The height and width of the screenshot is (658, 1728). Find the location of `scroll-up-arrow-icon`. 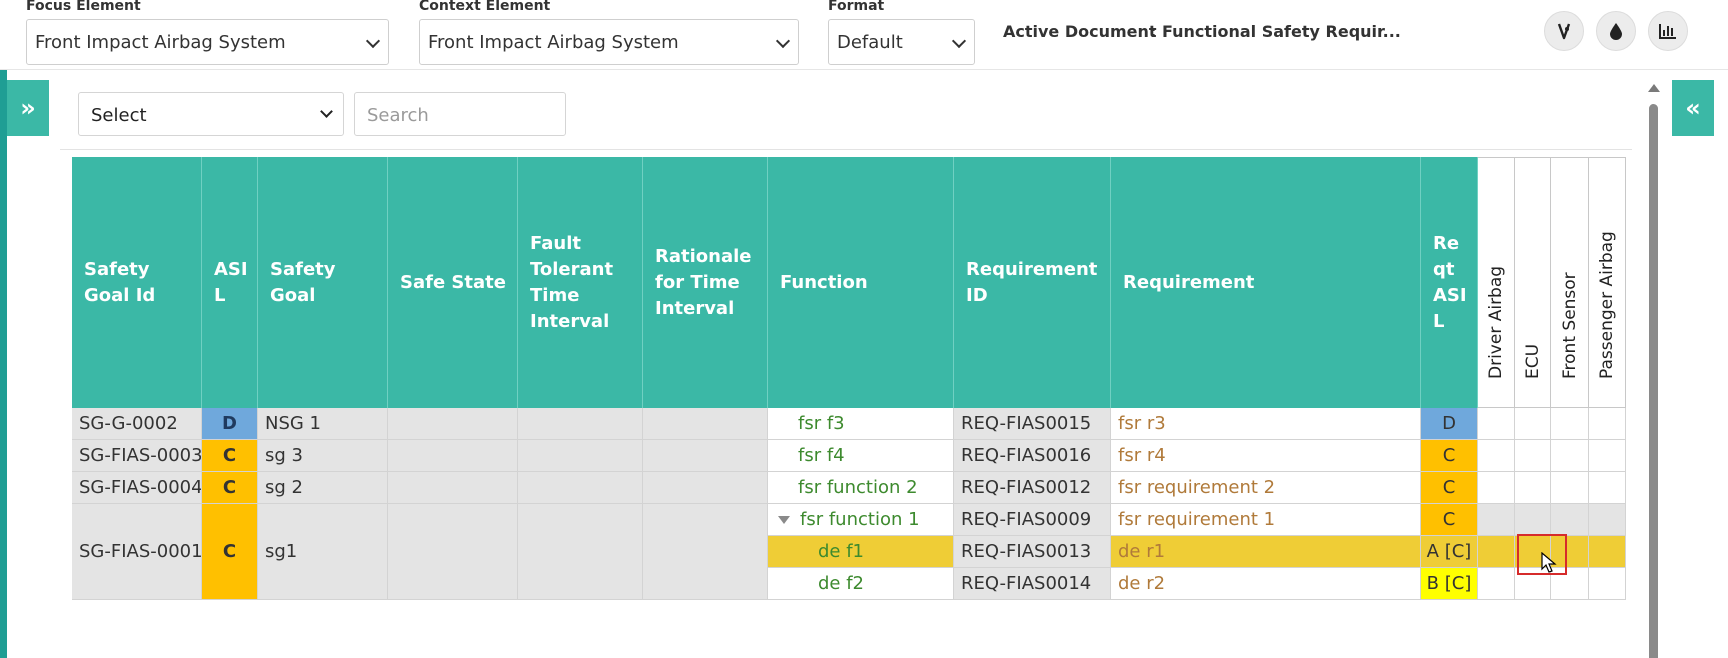

scroll-up-arrow-icon is located at coordinates (1654, 88).